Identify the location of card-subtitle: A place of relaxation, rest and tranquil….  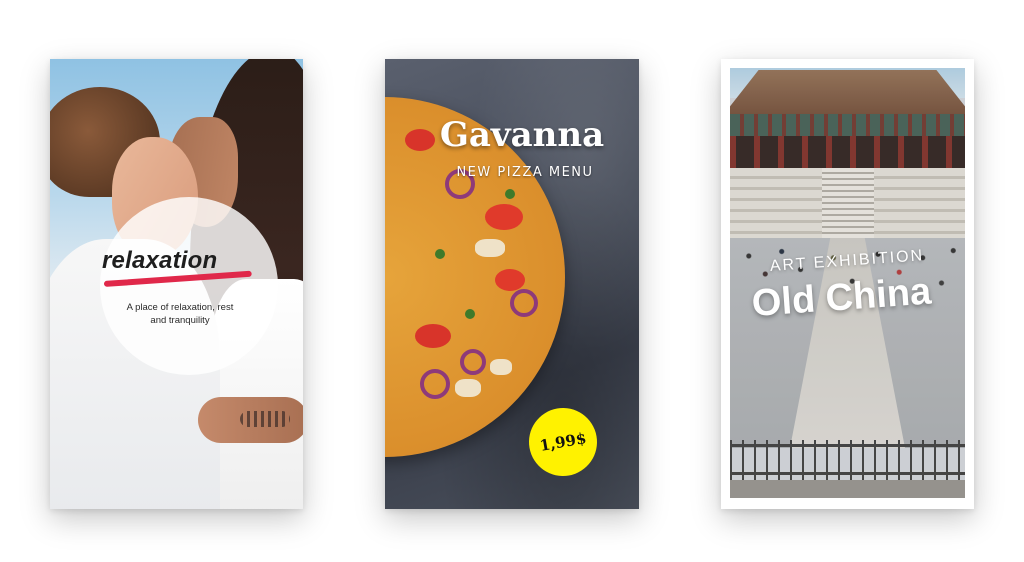
(180, 314).